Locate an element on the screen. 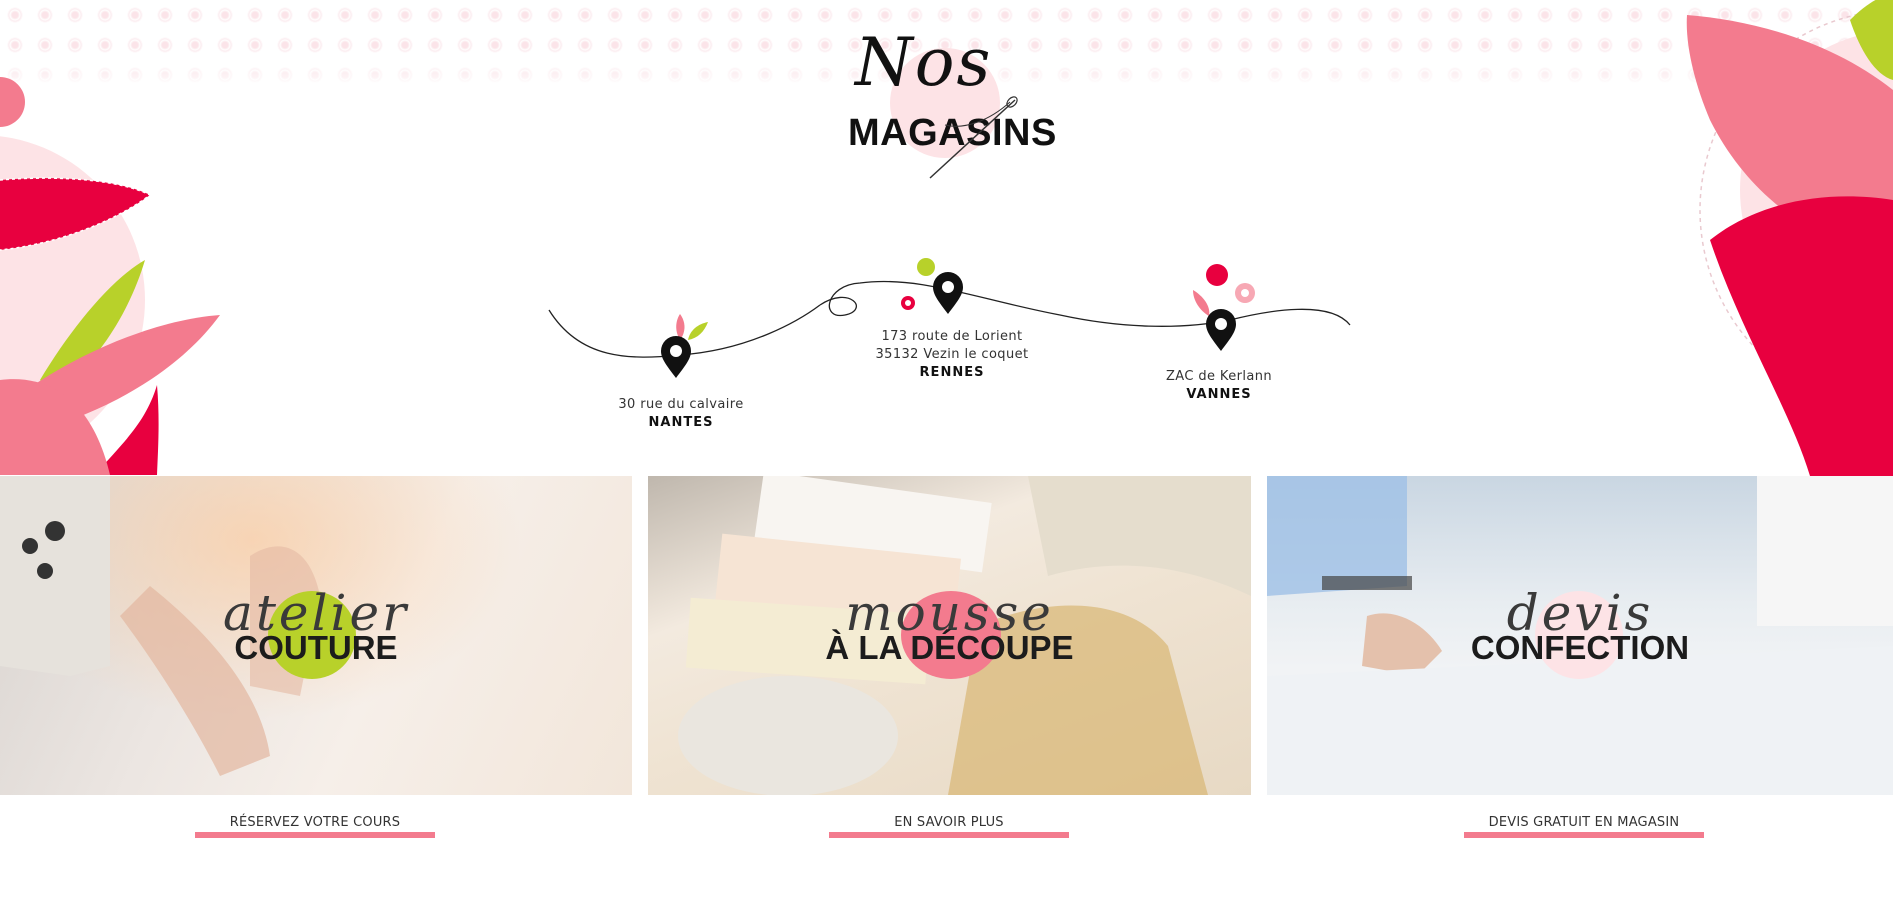 The height and width of the screenshot is (919, 1893). service-card-couture: atelier COUTURE is located at coordinates (316, 635).